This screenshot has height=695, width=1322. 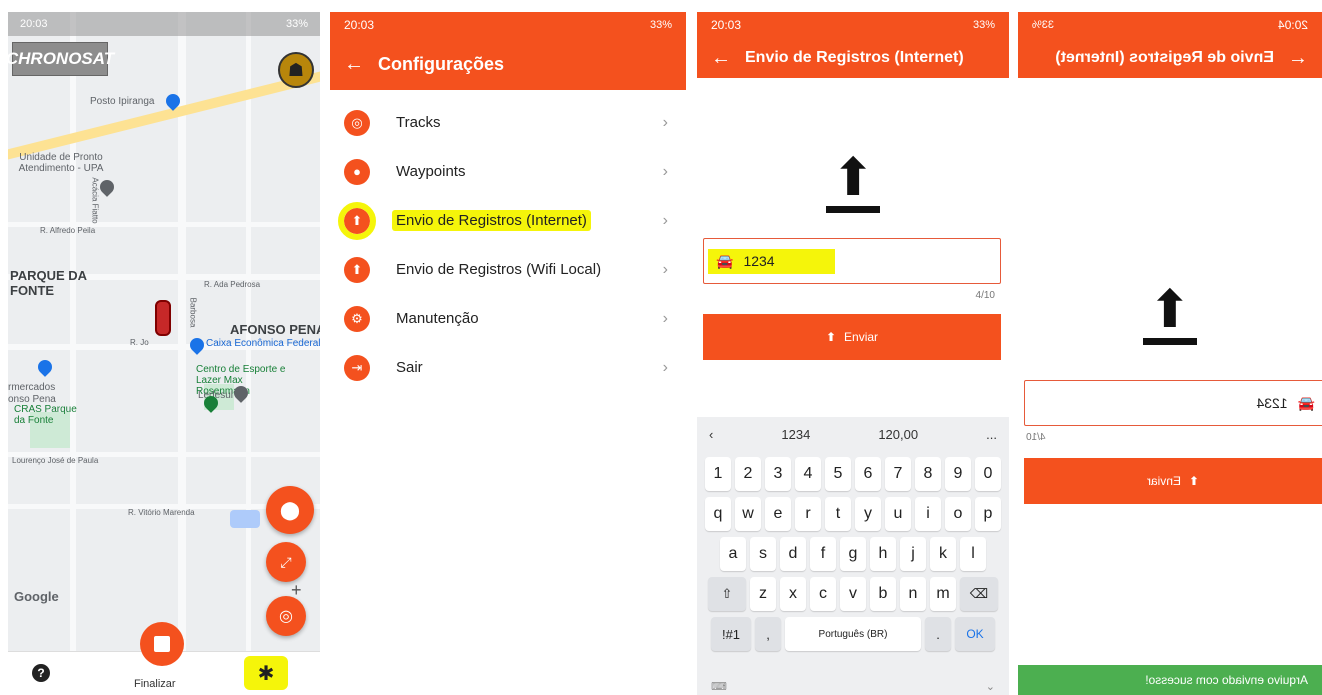 What do you see at coordinates (286, 562) in the screenshot?
I see `fullscreen-button: ⤢` at bounding box center [286, 562].